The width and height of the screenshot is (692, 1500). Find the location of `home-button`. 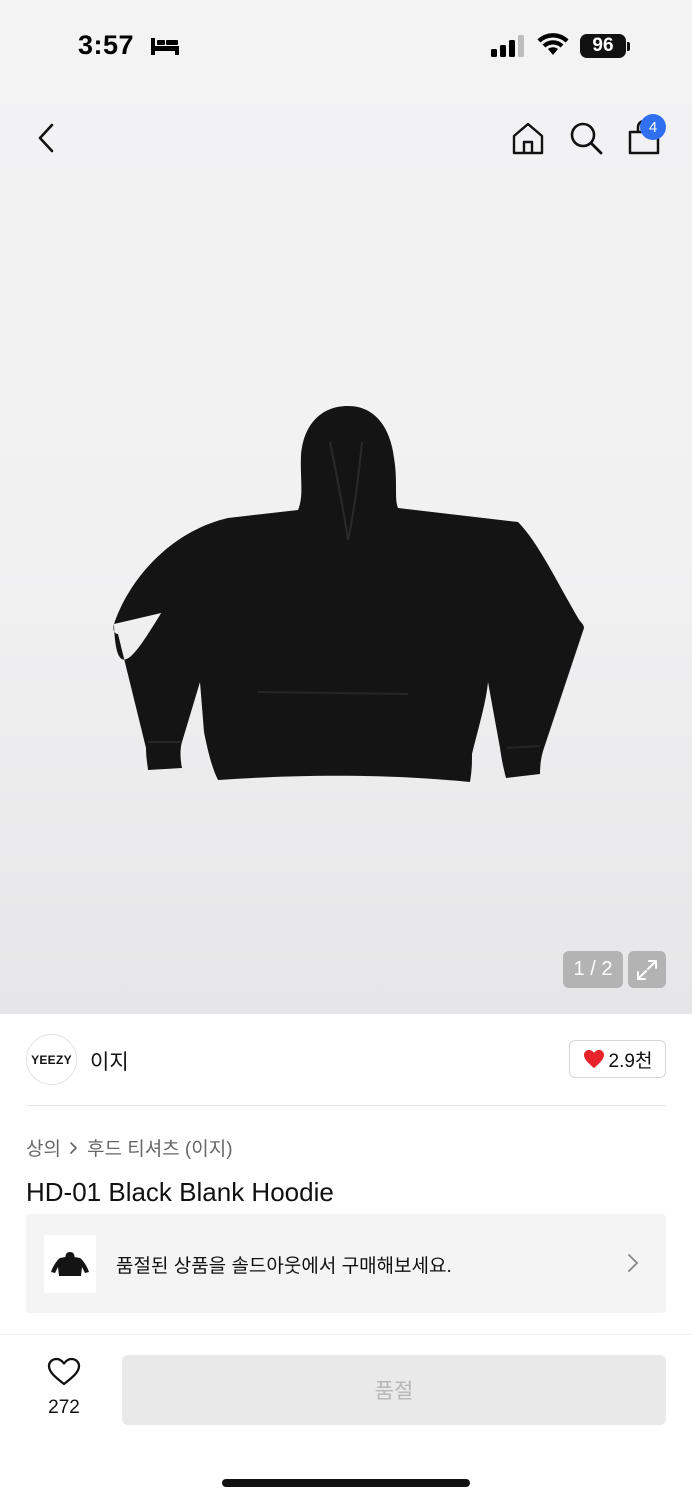

home-button is located at coordinates (528, 138).